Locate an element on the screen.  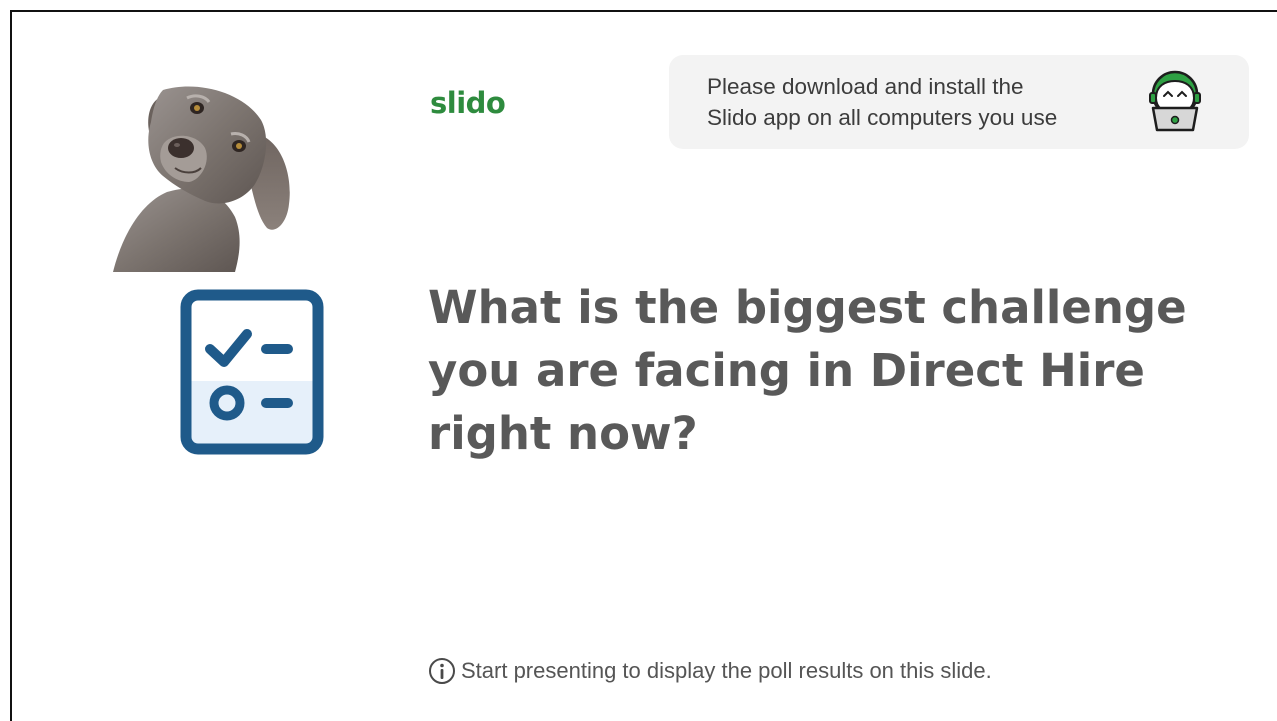
poll-checklist-icon is located at coordinates (252, 372).